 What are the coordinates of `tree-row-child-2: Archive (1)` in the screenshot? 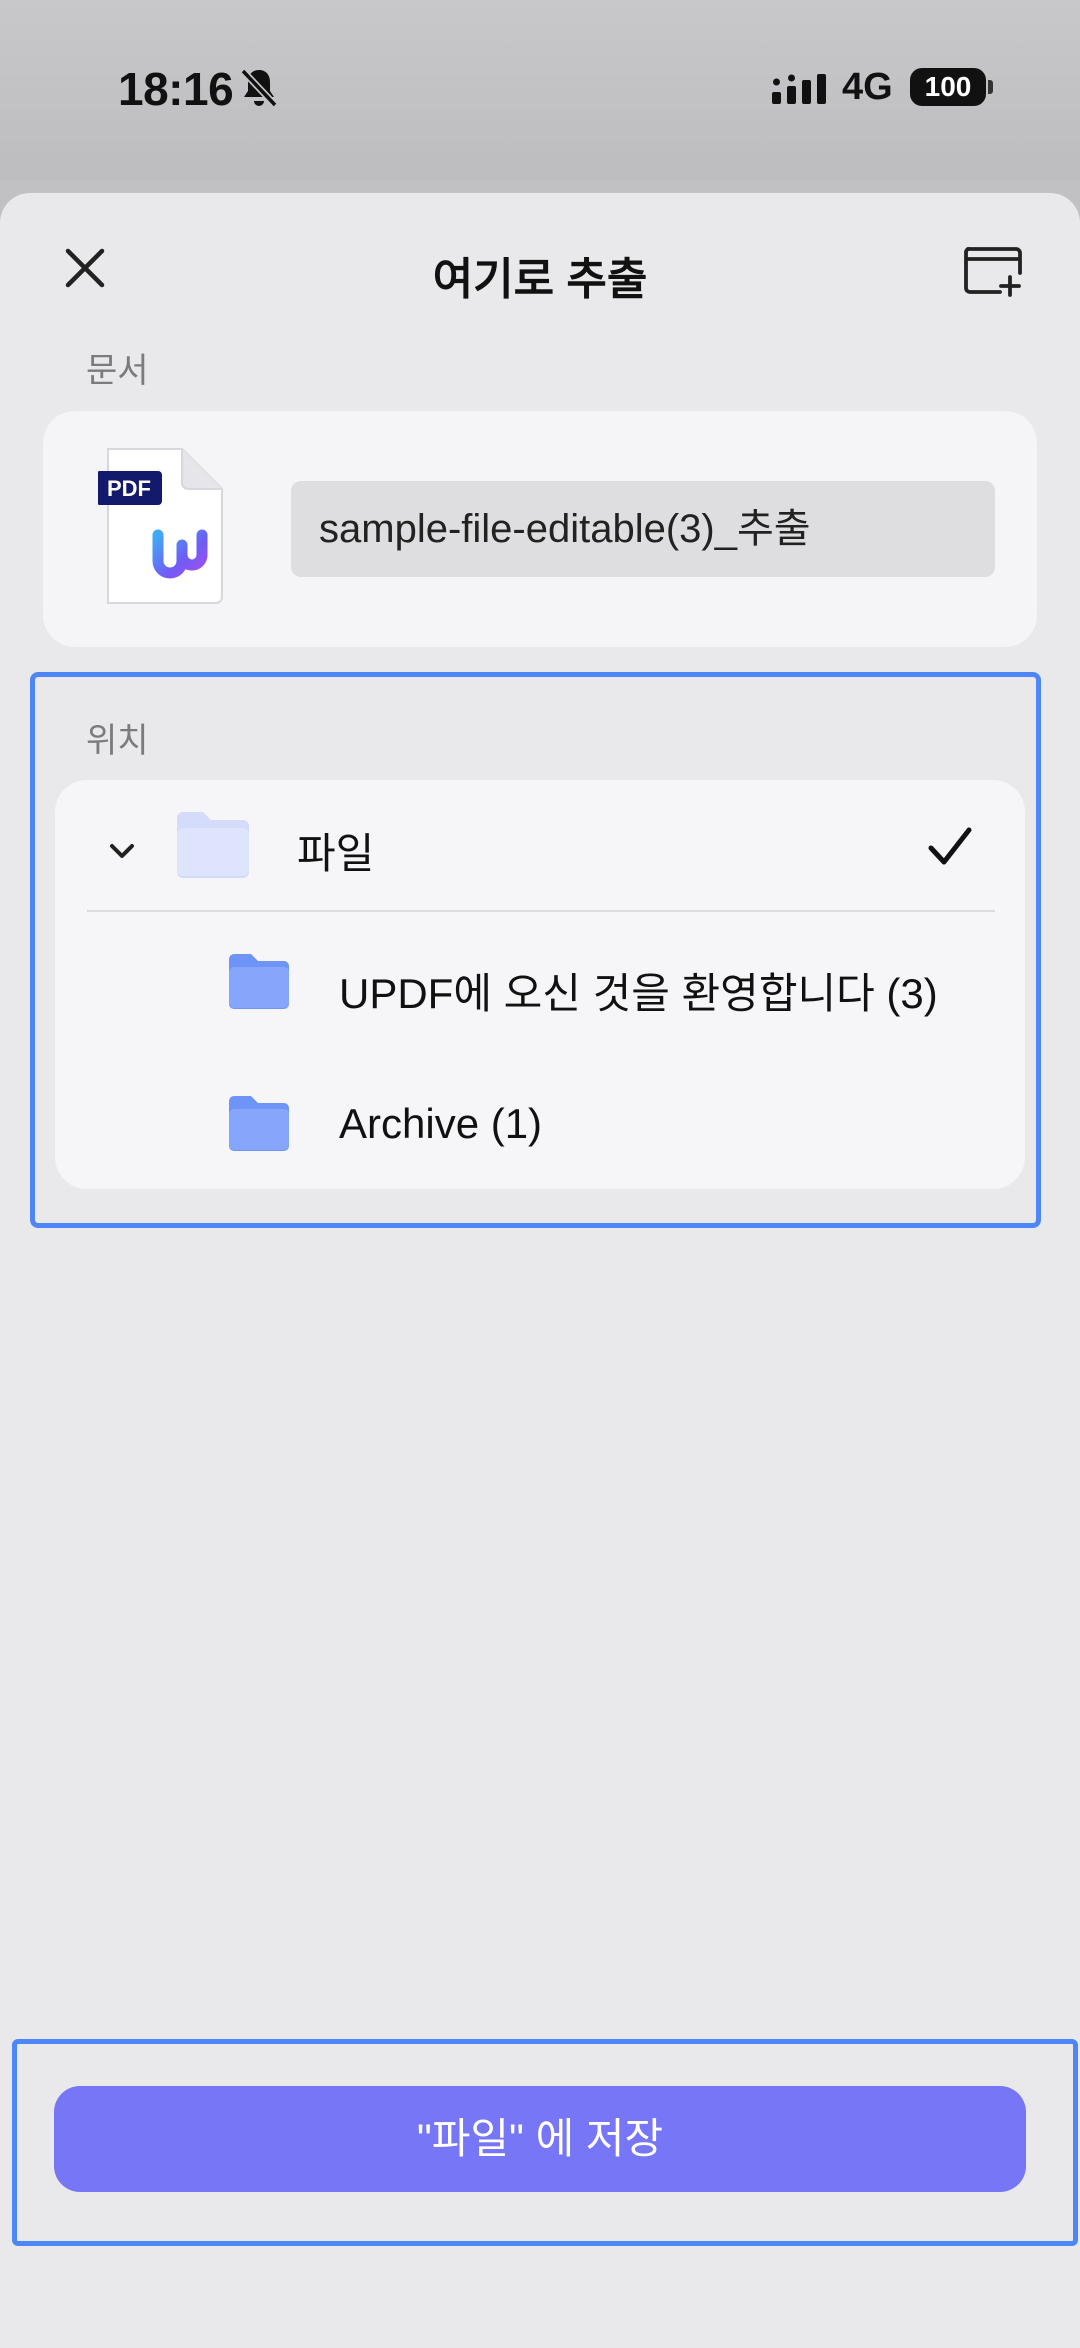 It's located at (540, 1120).